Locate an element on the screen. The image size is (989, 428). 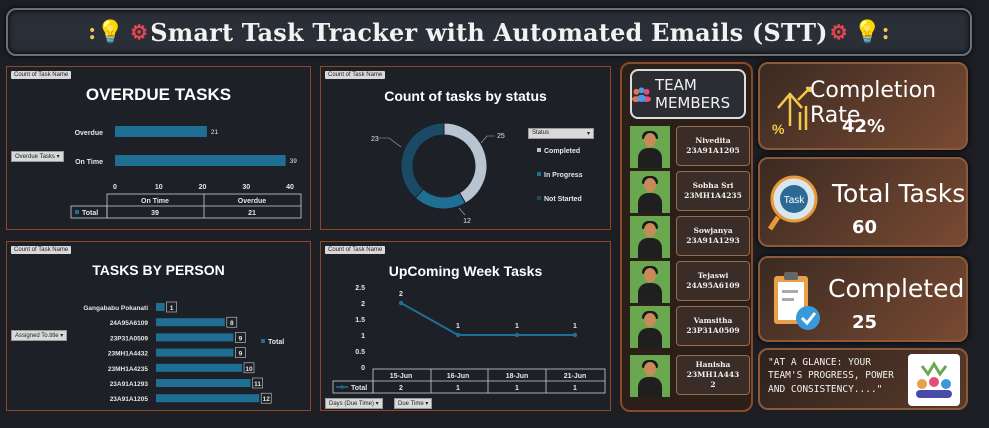
lightbulb-icon: :💡 is located at coordinates (106, 32).